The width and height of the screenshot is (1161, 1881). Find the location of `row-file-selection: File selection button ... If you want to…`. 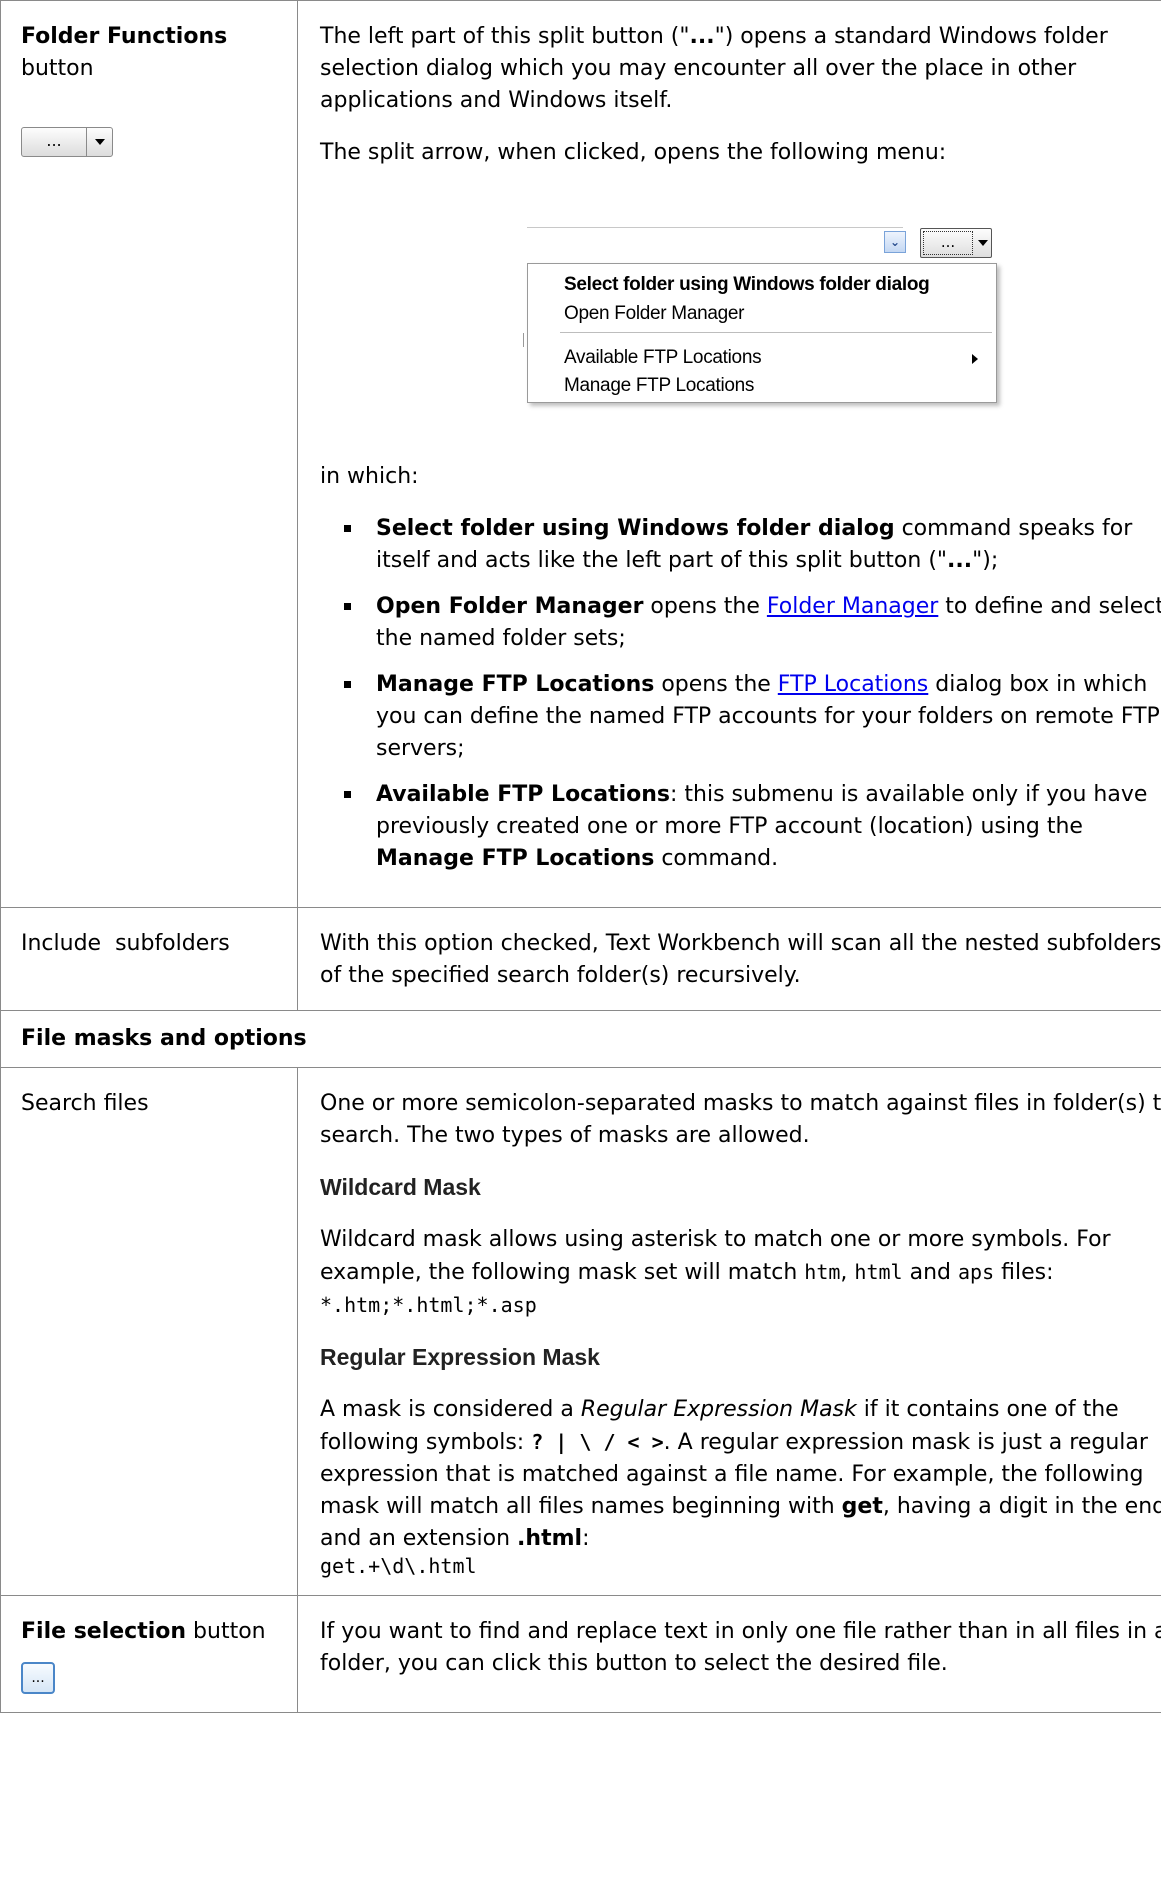

row-file-selection: File selection button ... If you want to… is located at coordinates (580, 1654).